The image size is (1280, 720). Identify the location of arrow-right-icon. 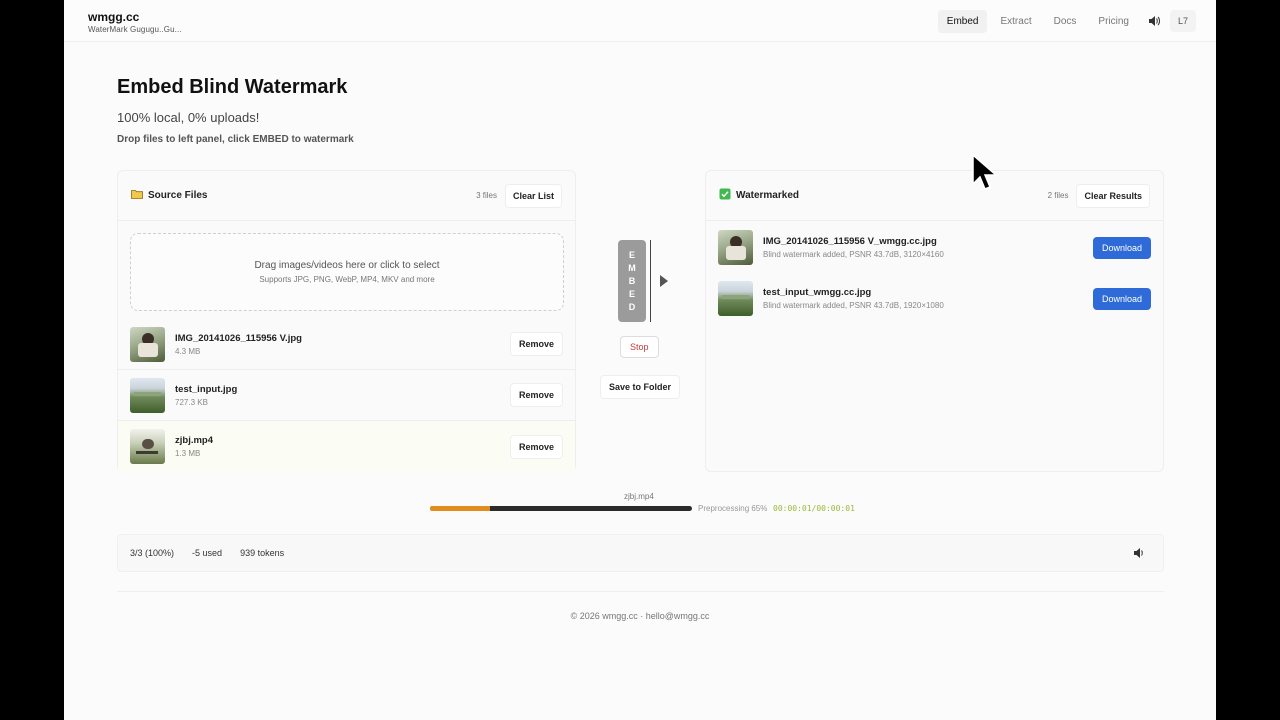
(664, 281).